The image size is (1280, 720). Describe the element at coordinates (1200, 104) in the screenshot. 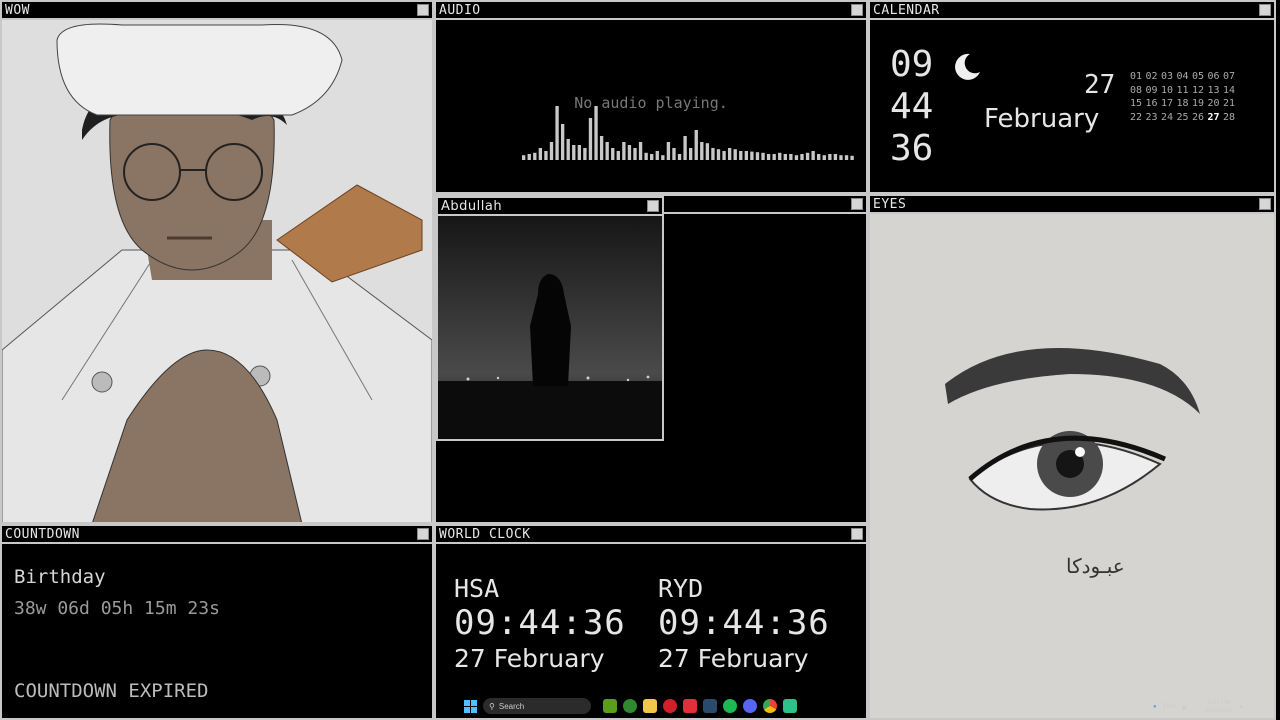

I see `calendar-date-cell: 19` at that location.